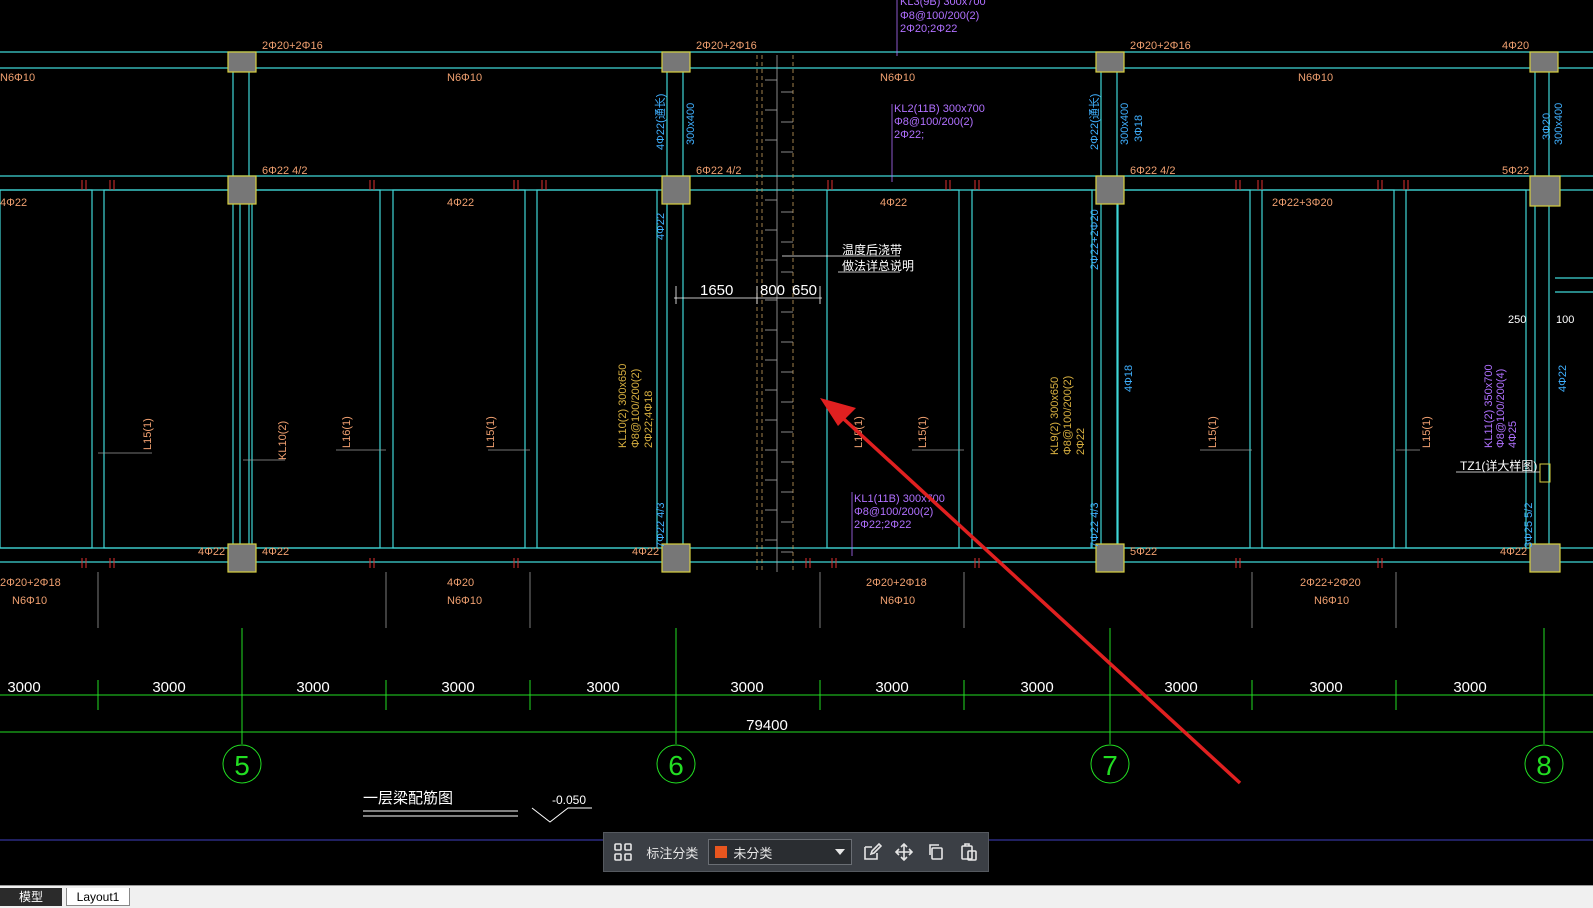  What do you see at coordinates (31, 897) in the screenshot?
I see `tab-model: 模型` at bounding box center [31, 897].